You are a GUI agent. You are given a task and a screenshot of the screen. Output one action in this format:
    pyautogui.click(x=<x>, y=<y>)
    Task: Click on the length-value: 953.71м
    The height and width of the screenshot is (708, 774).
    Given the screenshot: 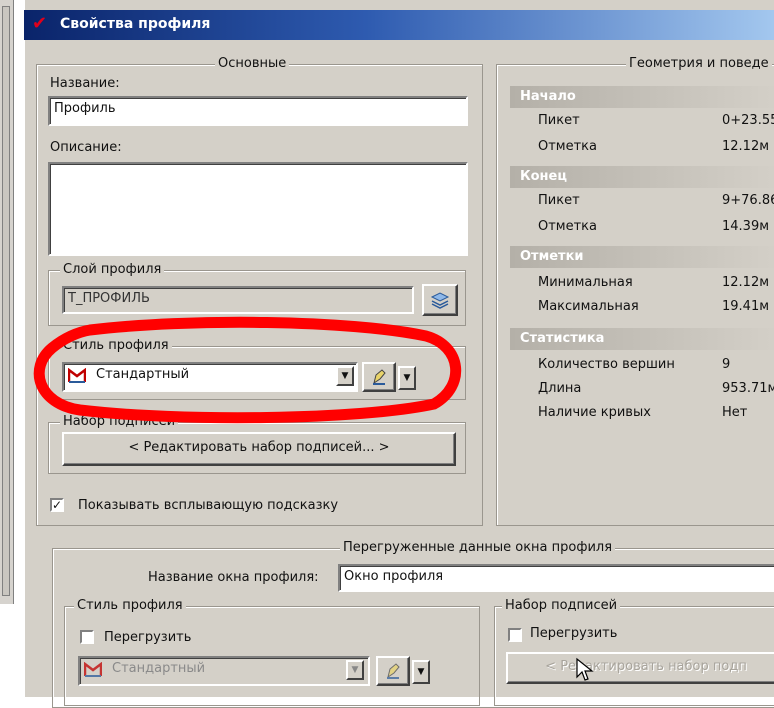 What is the action you would take?
    pyautogui.click(x=748, y=388)
    